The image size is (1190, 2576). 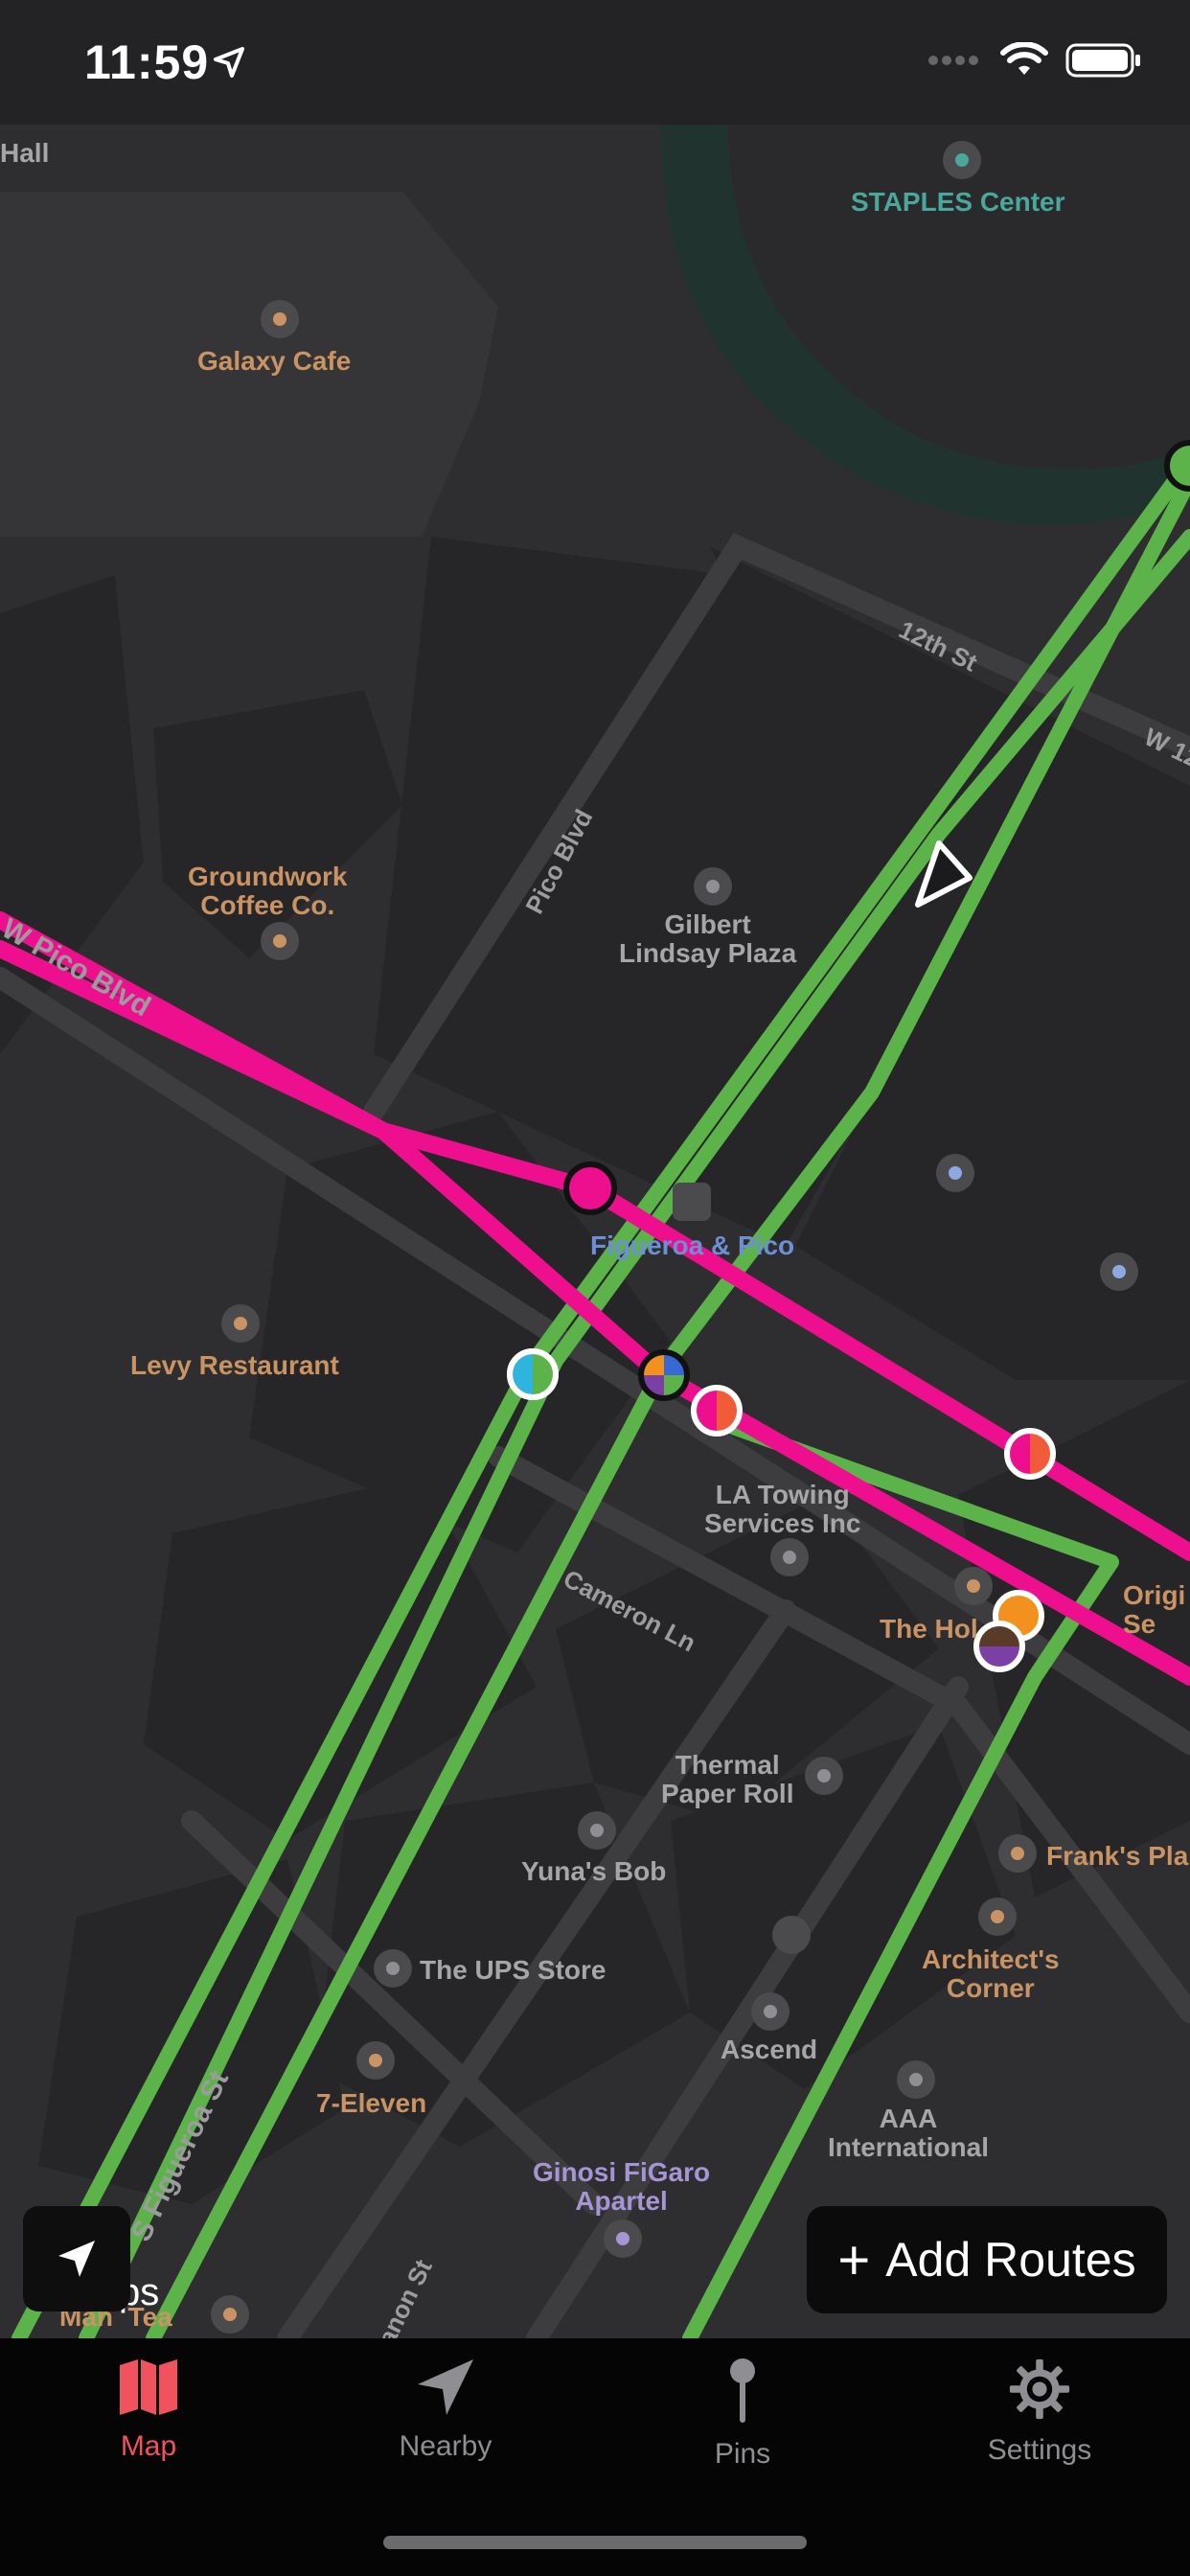 I want to click on gear-icon, so click(x=1039, y=2389).